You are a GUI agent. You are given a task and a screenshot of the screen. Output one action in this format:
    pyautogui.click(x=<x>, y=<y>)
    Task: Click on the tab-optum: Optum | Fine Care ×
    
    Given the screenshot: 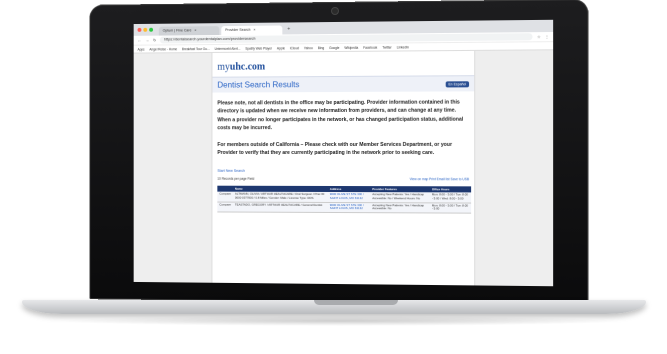 What is the action you would take?
    pyautogui.click(x=189, y=31)
    